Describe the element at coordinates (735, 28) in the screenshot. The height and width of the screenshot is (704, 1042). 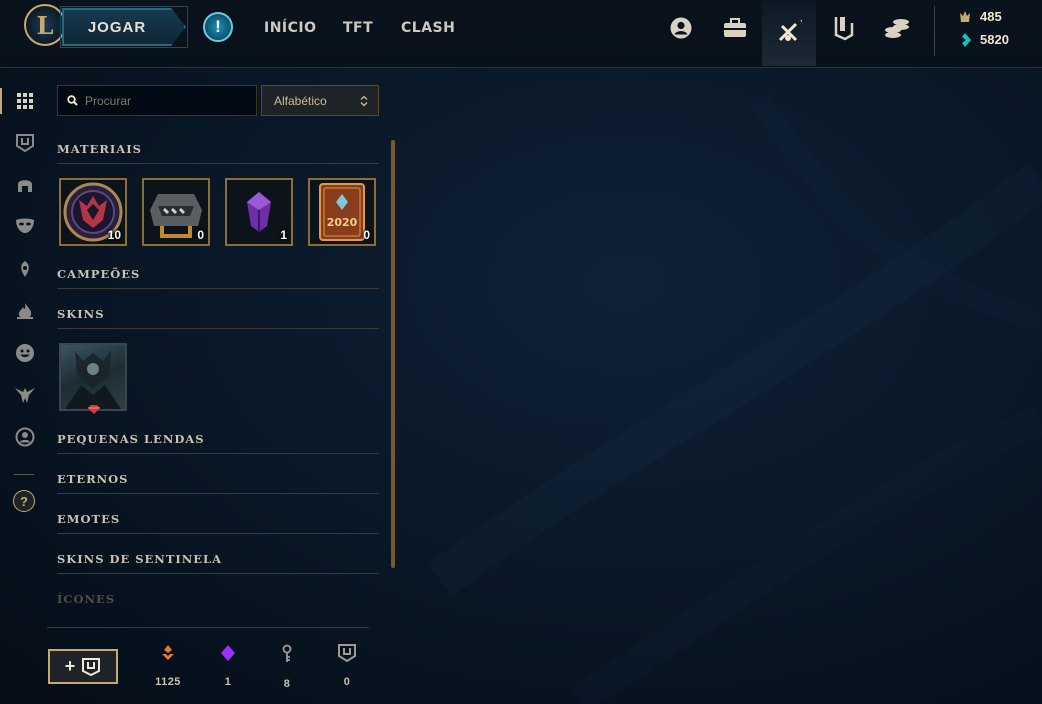
I see `collection-icon` at that location.